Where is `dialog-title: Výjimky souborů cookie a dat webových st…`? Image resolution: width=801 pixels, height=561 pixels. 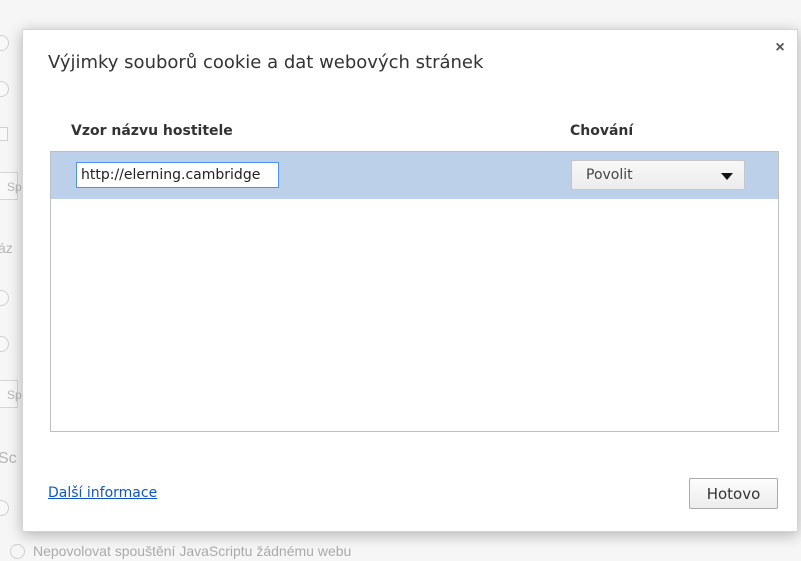 dialog-title: Výjimky souborů cookie a dat webových st… is located at coordinates (266, 62).